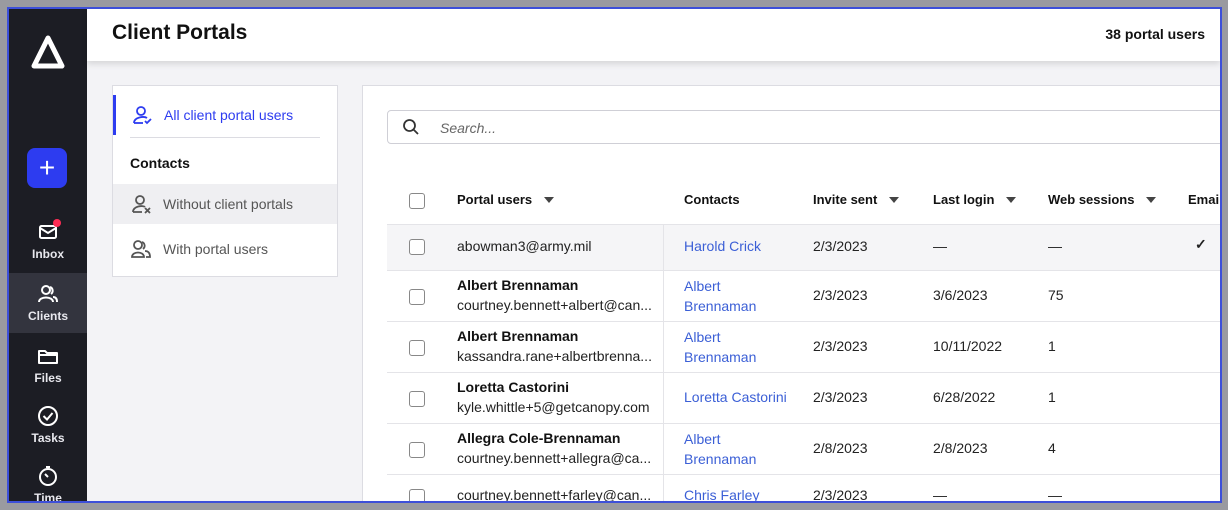 The image size is (1228, 510). Describe the element at coordinates (48, 476) in the screenshot. I see `timer-icon` at that location.